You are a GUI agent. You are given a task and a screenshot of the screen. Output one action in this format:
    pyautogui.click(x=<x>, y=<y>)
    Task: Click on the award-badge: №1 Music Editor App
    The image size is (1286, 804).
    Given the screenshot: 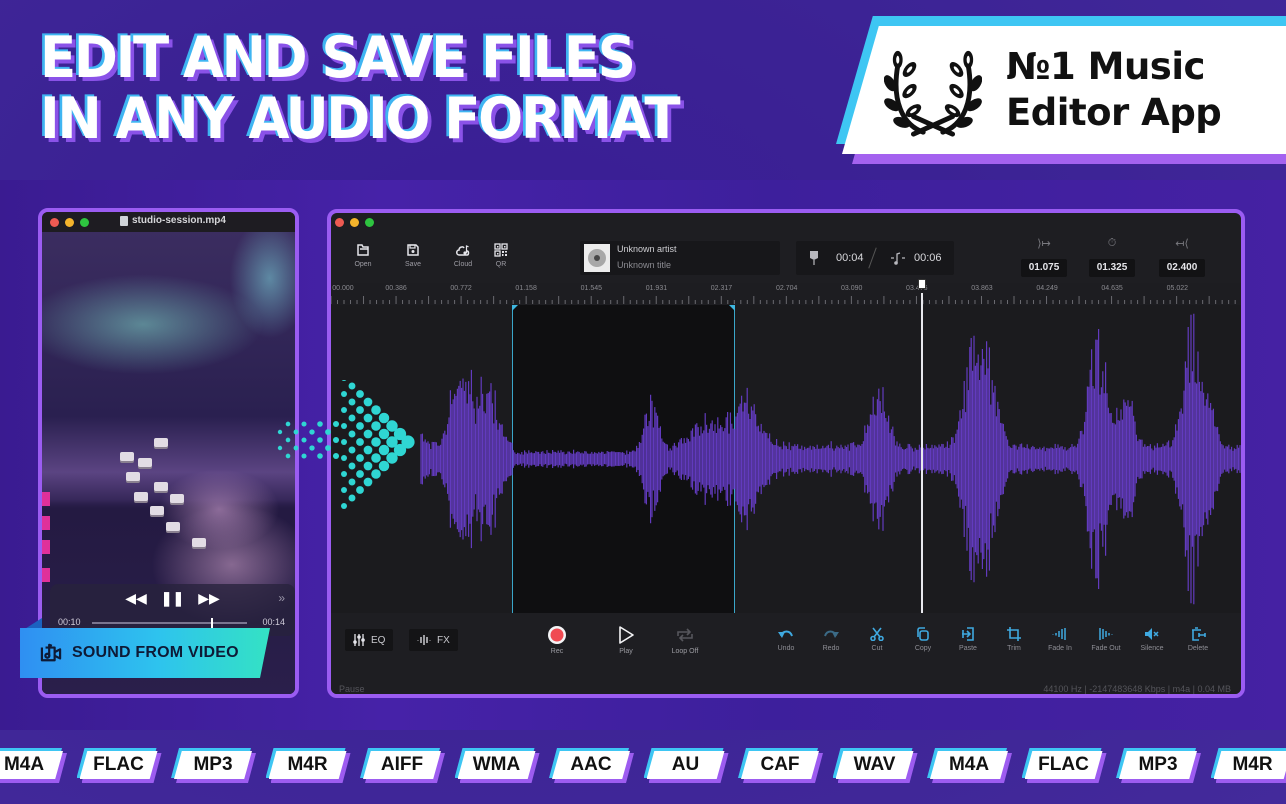 What is the action you would take?
    pyautogui.click(x=1056, y=91)
    